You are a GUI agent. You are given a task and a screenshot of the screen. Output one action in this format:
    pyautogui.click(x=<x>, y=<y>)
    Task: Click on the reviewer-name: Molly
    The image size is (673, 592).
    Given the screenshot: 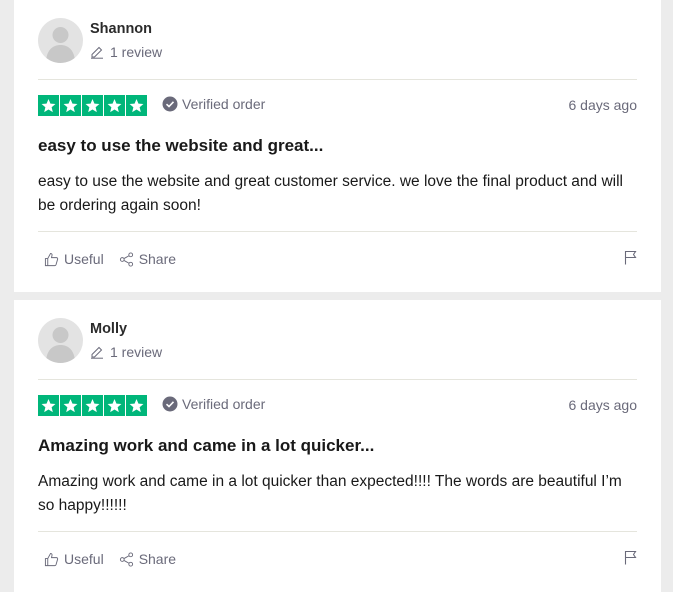 What is the action you would take?
    pyautogui.click(x=108, y=329)
    